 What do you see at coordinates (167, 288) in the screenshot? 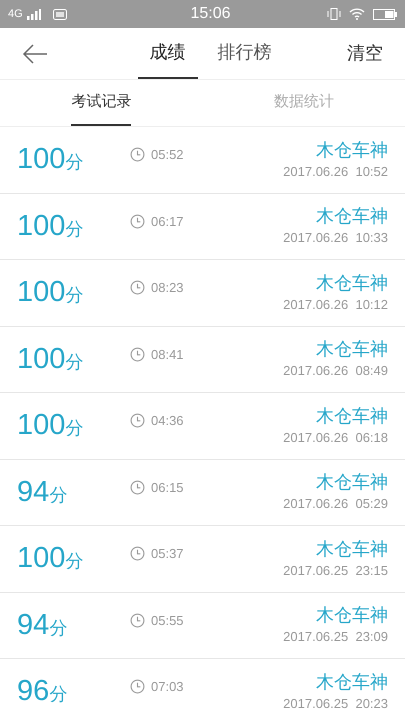
I see `duration-text: 08:23` at bounding box center [167, 288].